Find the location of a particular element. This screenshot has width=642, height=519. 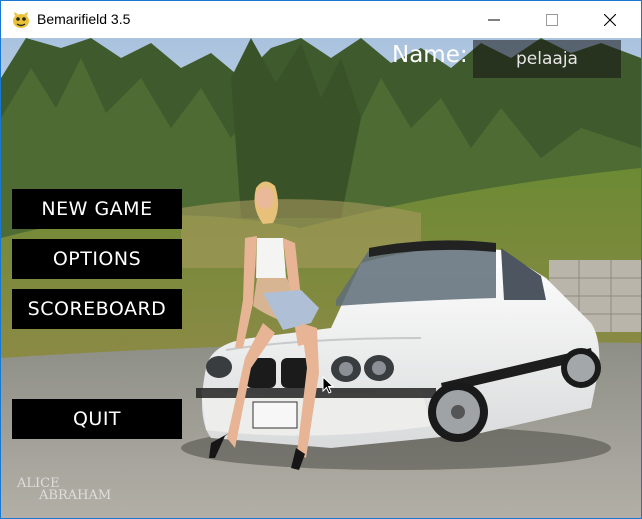

maximize-icon is located at coordinates (552, 20).